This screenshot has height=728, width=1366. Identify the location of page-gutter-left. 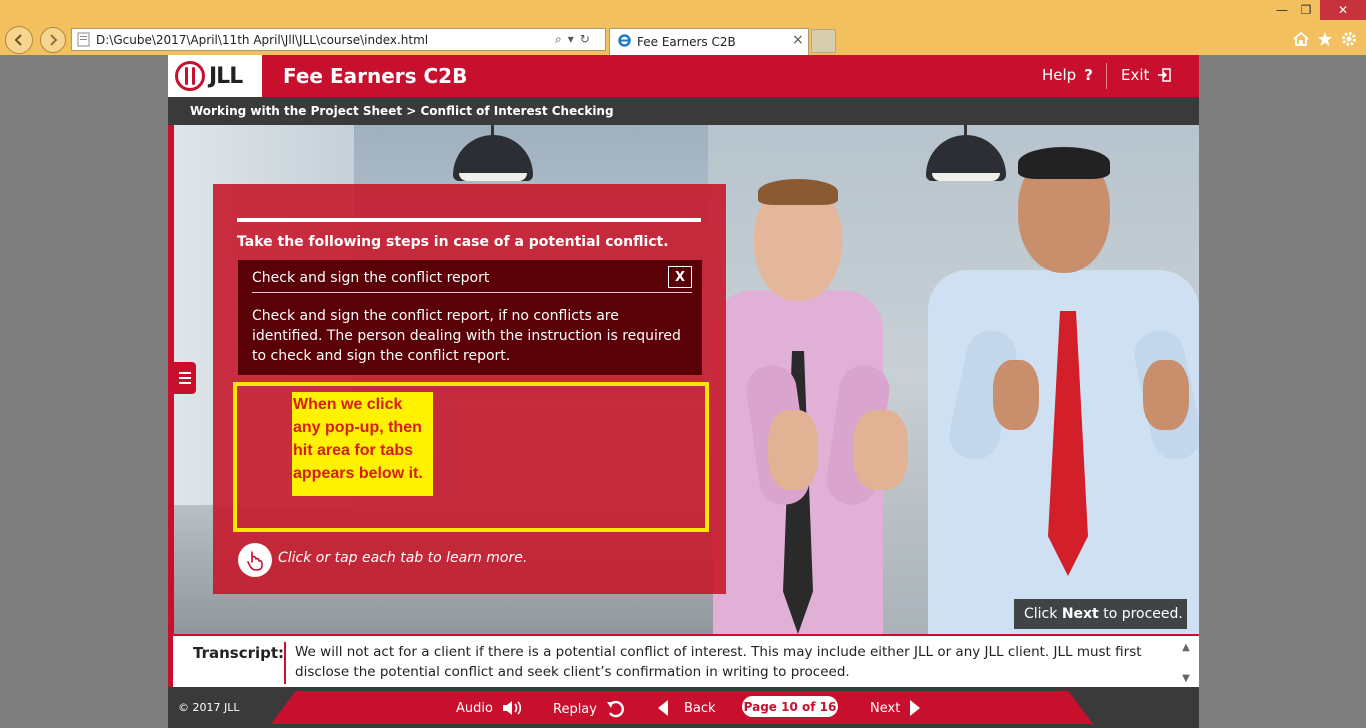
(84, 391).